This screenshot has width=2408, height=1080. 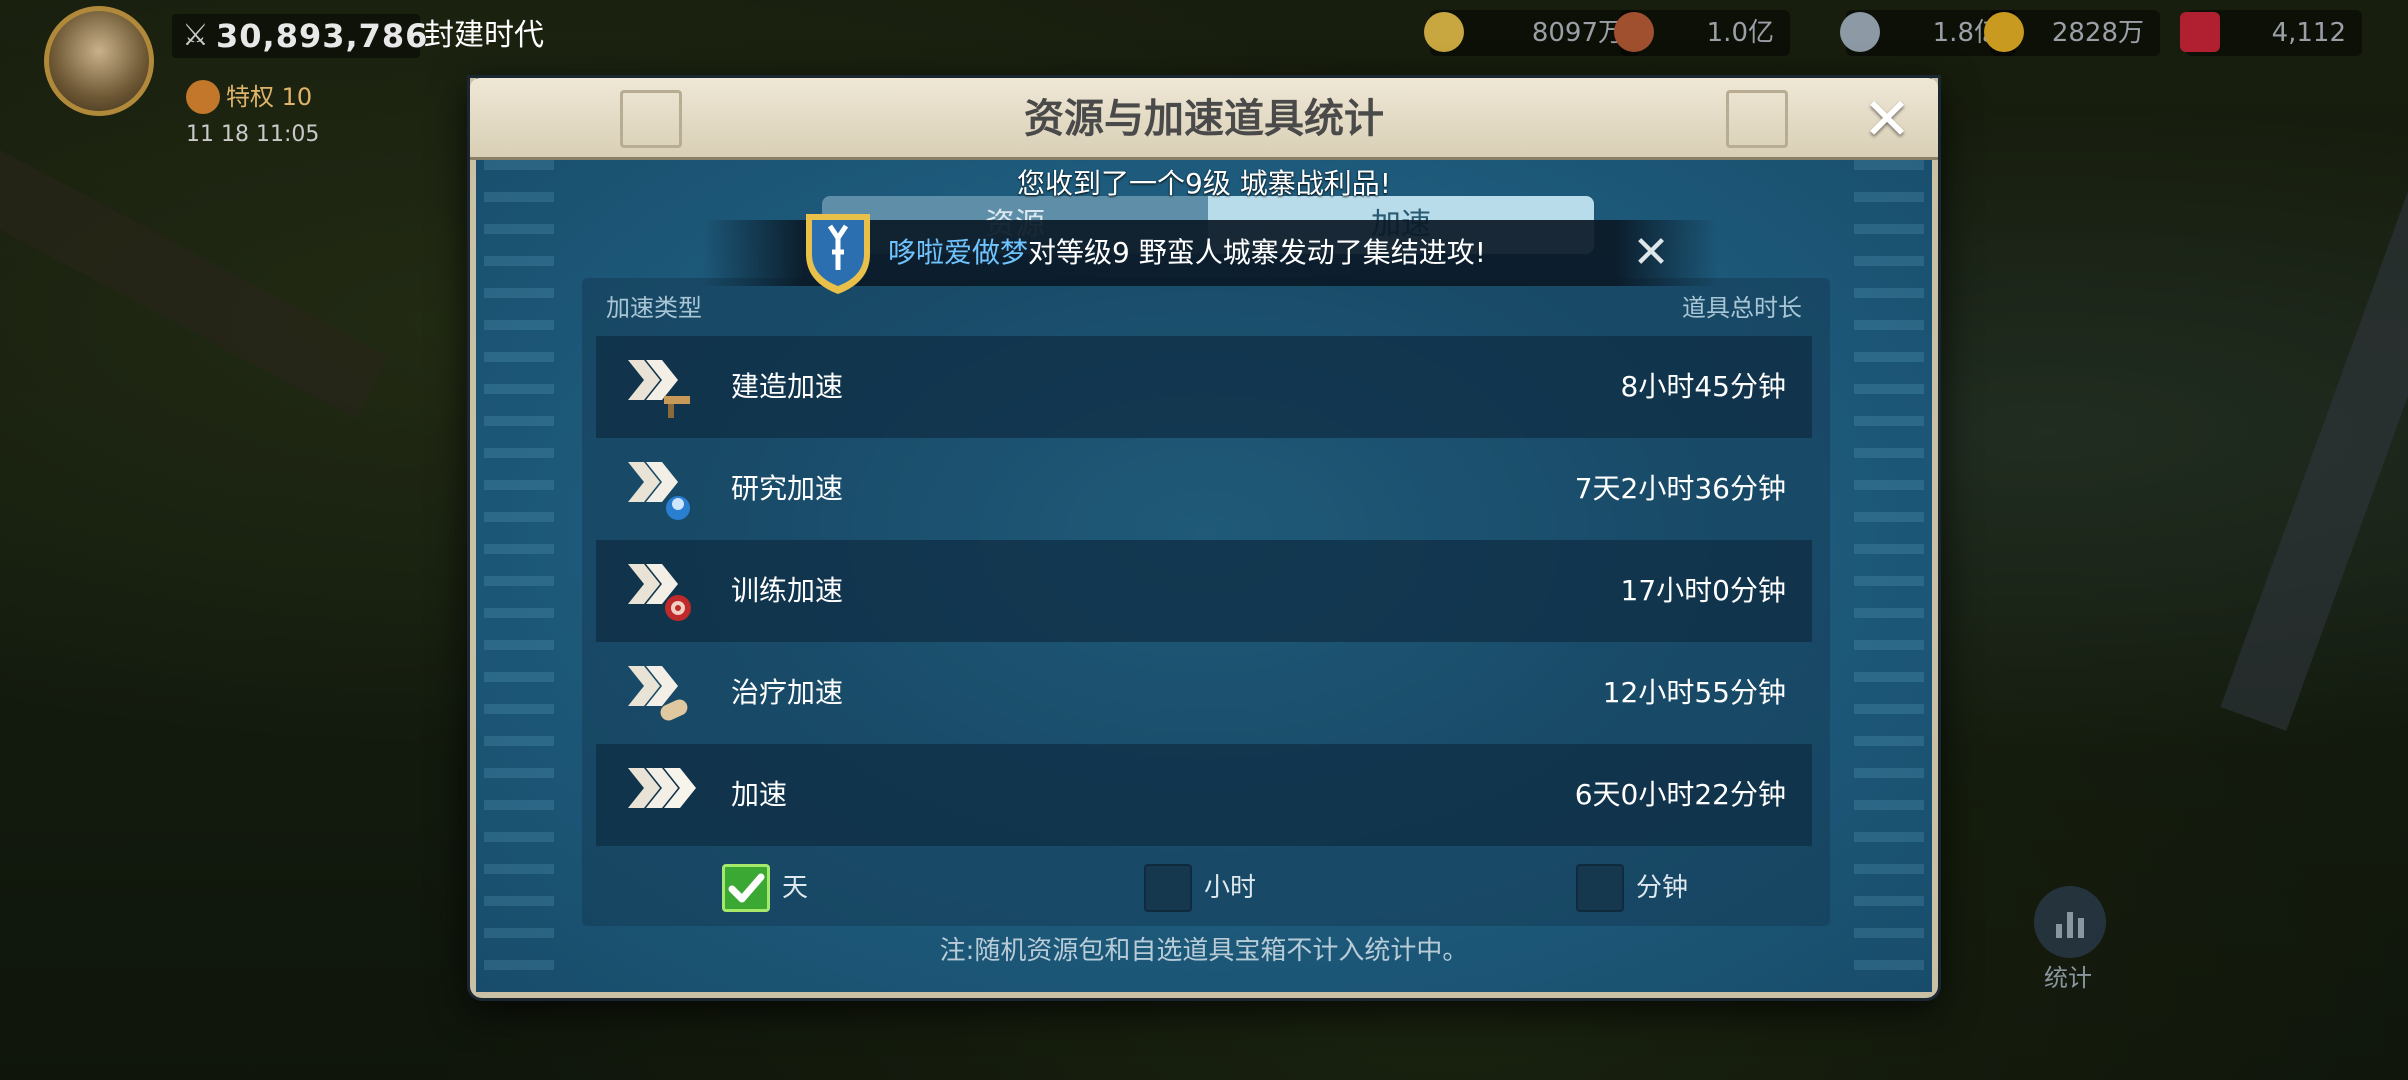 What do you see at coordinates (195, 35) in the screenshot?
I see `power-icon: ⚔` at bounding box center [195, 35].